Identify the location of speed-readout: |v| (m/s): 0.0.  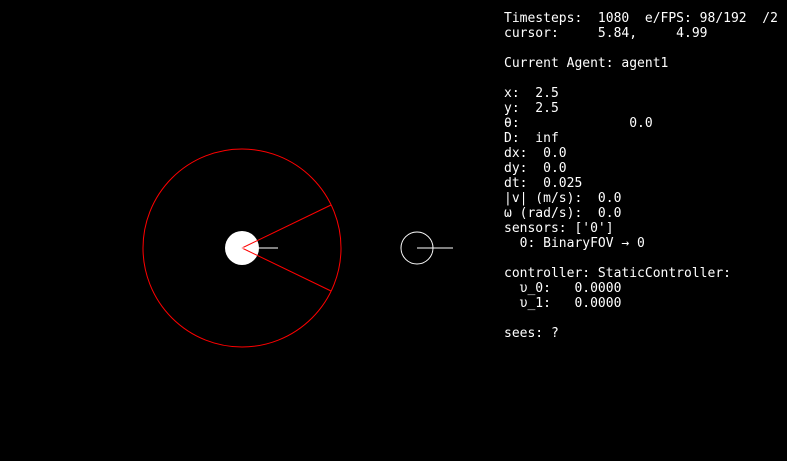
(563, 198).